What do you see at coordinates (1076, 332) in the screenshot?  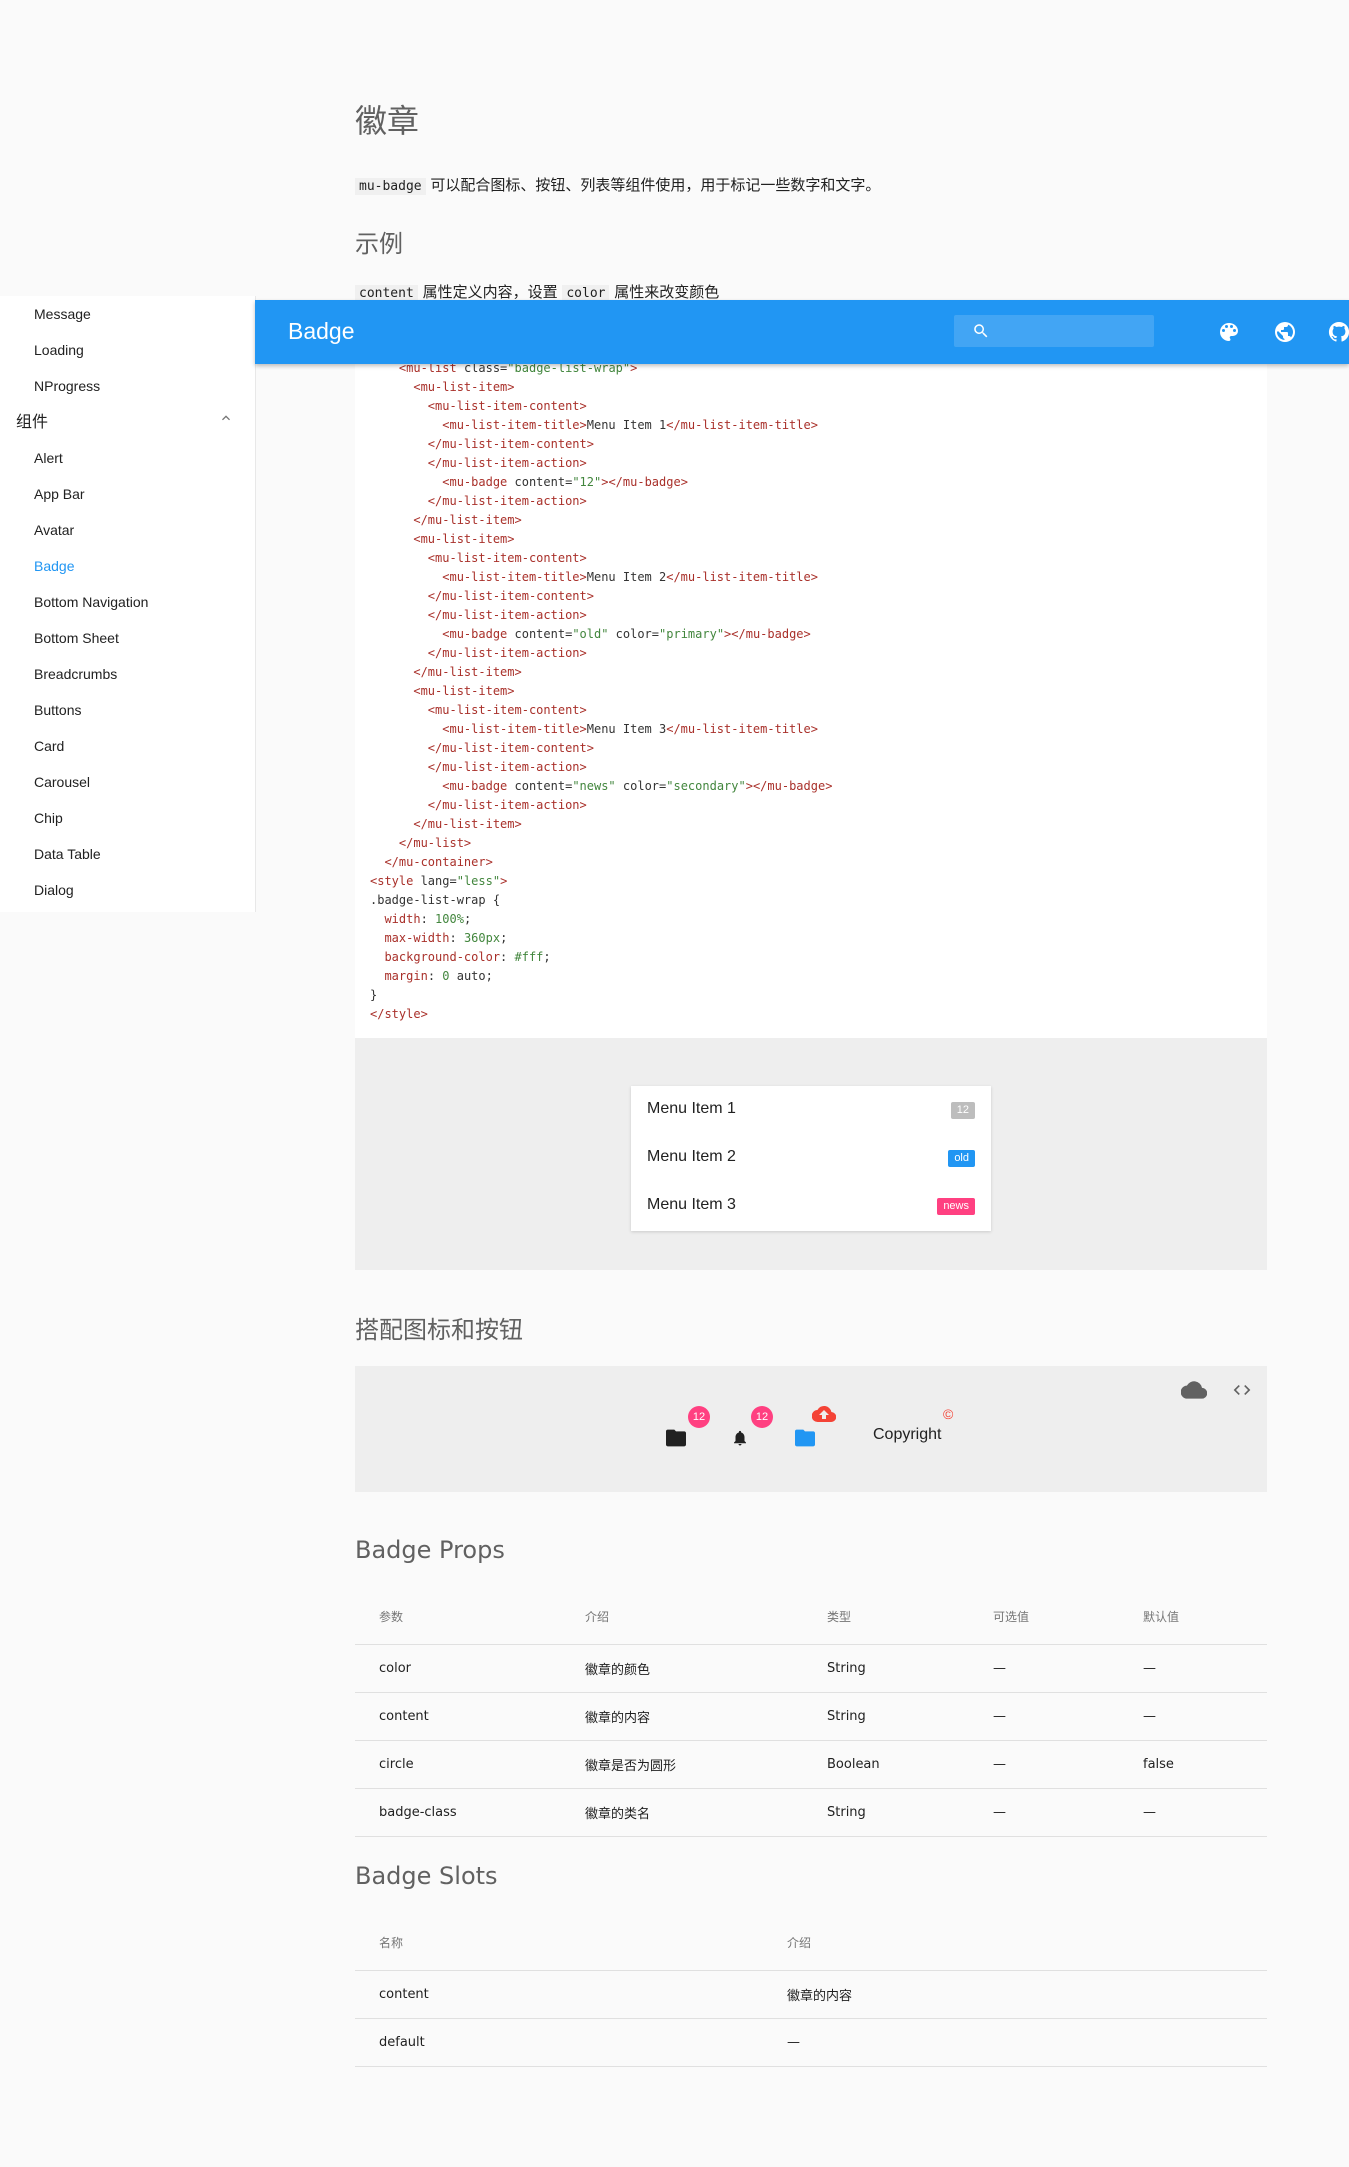 I see `search-input` at bounding box center [1076, 332].